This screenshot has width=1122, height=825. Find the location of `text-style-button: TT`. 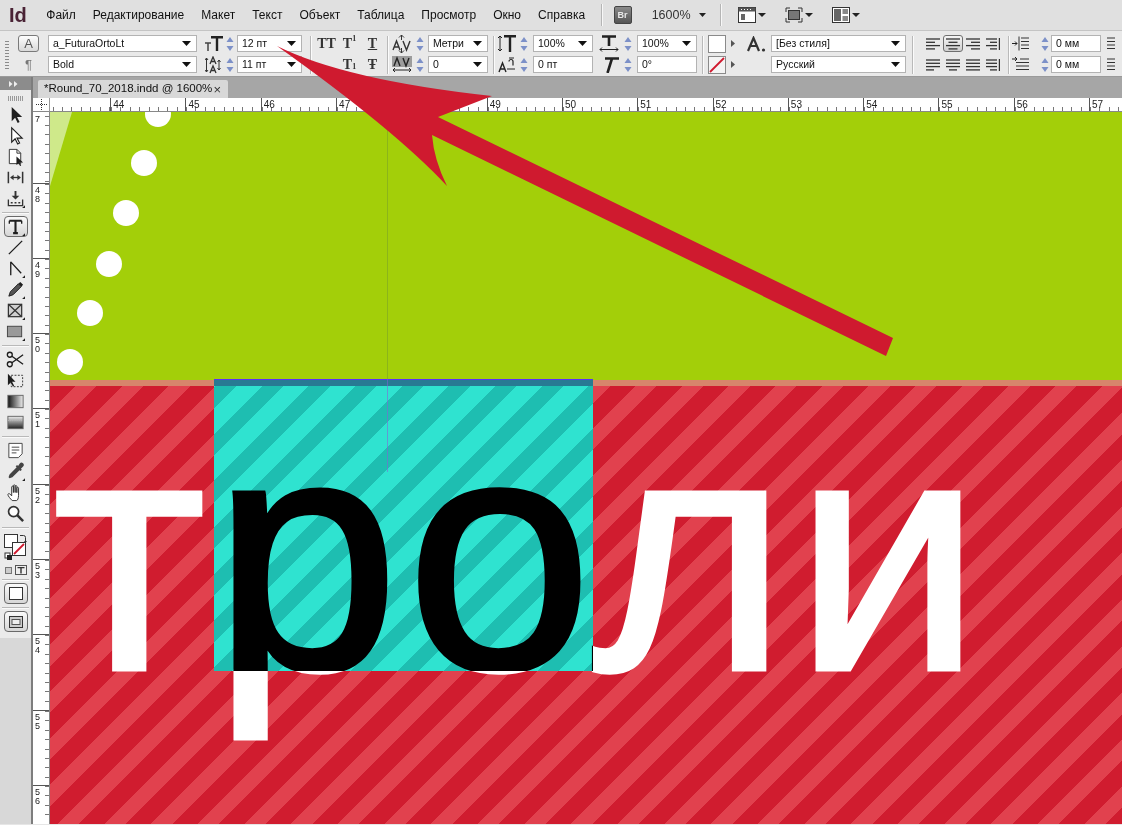

text-style-button: TT is located at coordinates (326, 43).